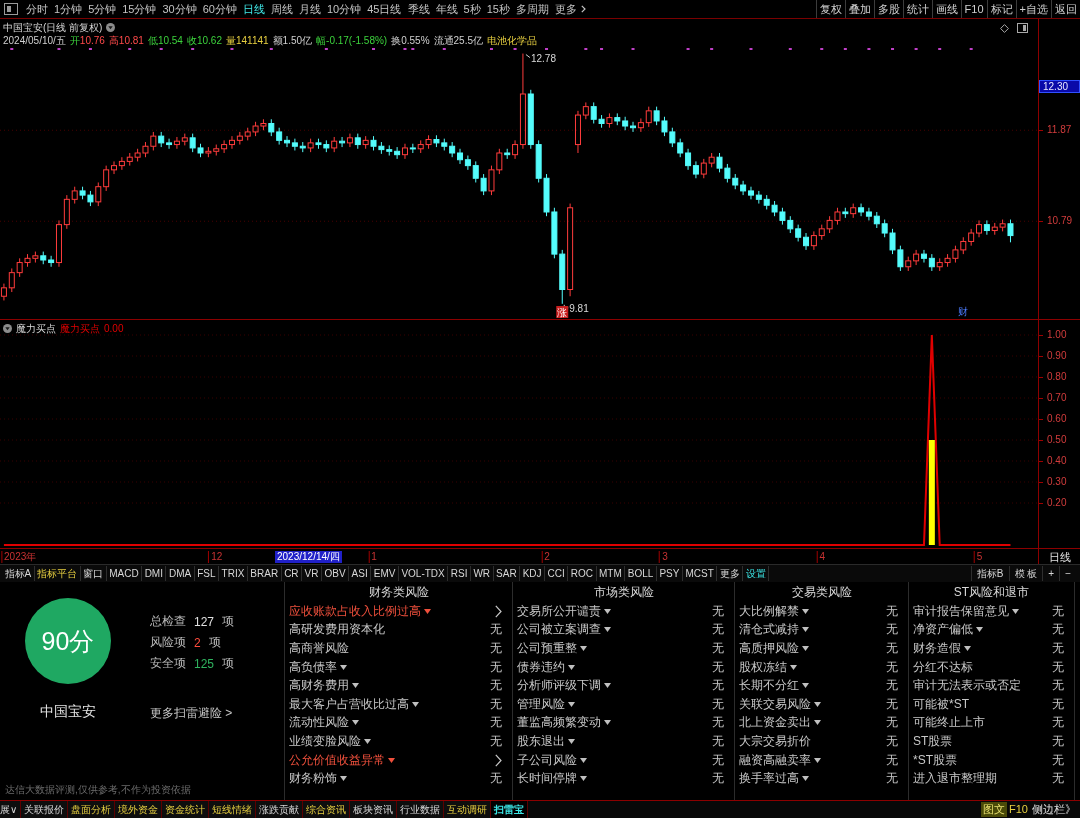 This screenshot has width=1080, height=818. What do you see at coordinates (973, 9) in the screenshot?
I see `toolbar-button: F10` at bounding box center [973, 9].